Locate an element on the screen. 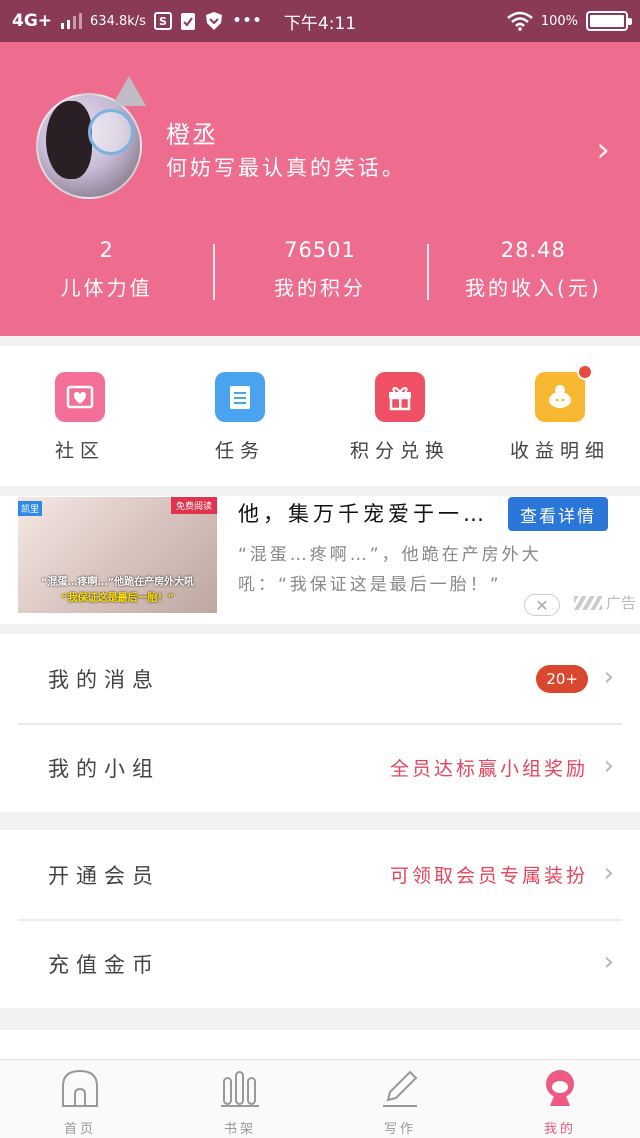 The width and height of the screenshot is (640, 1138). avatar-hair is located at coordinates (69, 140).